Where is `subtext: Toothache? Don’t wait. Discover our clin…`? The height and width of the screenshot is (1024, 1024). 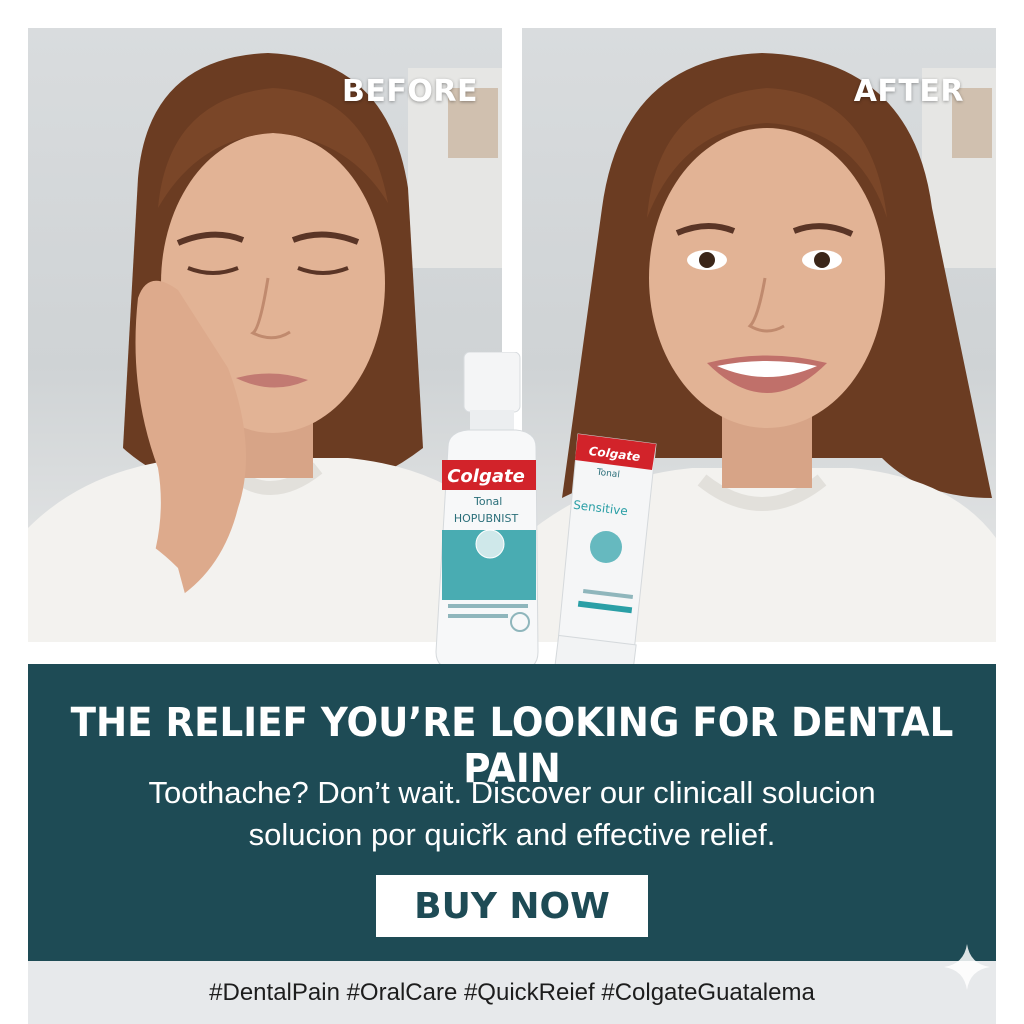
subtext: Toothache? Don’t wait. Discover our clin… is located at coordinates (512, 814).